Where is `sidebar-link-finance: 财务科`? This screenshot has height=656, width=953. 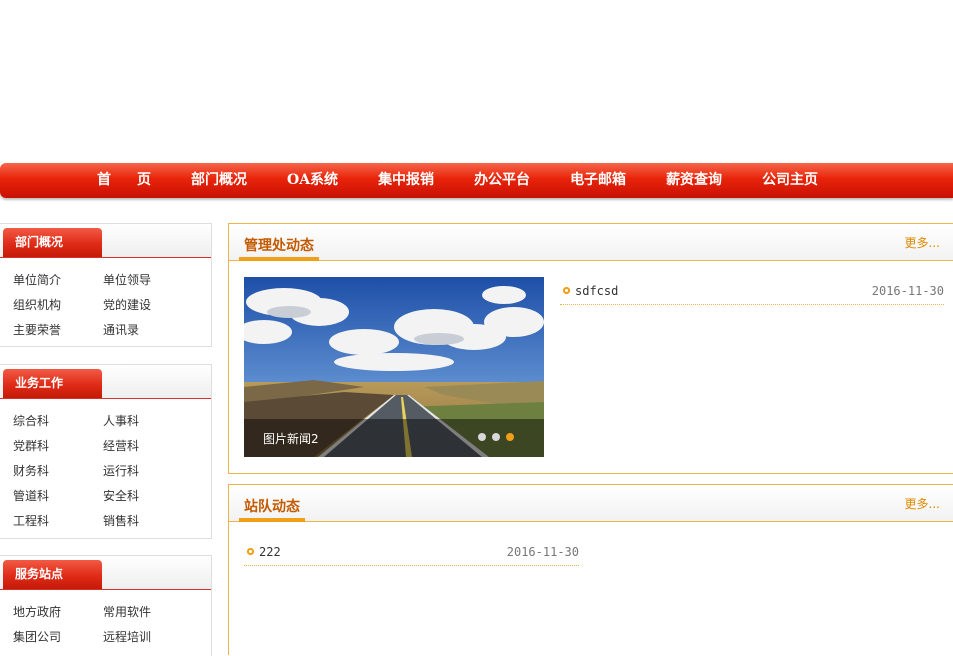 sidebar-link-finance: 财务科 is located at coordinates (58, 471).